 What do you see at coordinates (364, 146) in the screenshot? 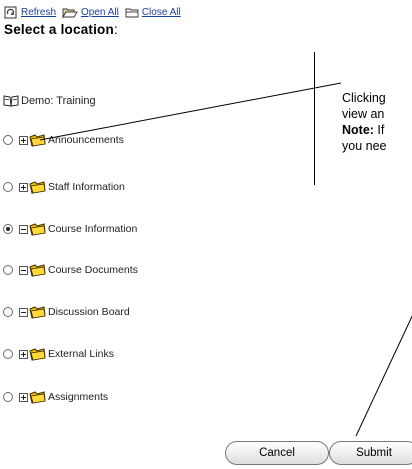
I see `callout-line-4: you nee` at bounding box center [364, 146].